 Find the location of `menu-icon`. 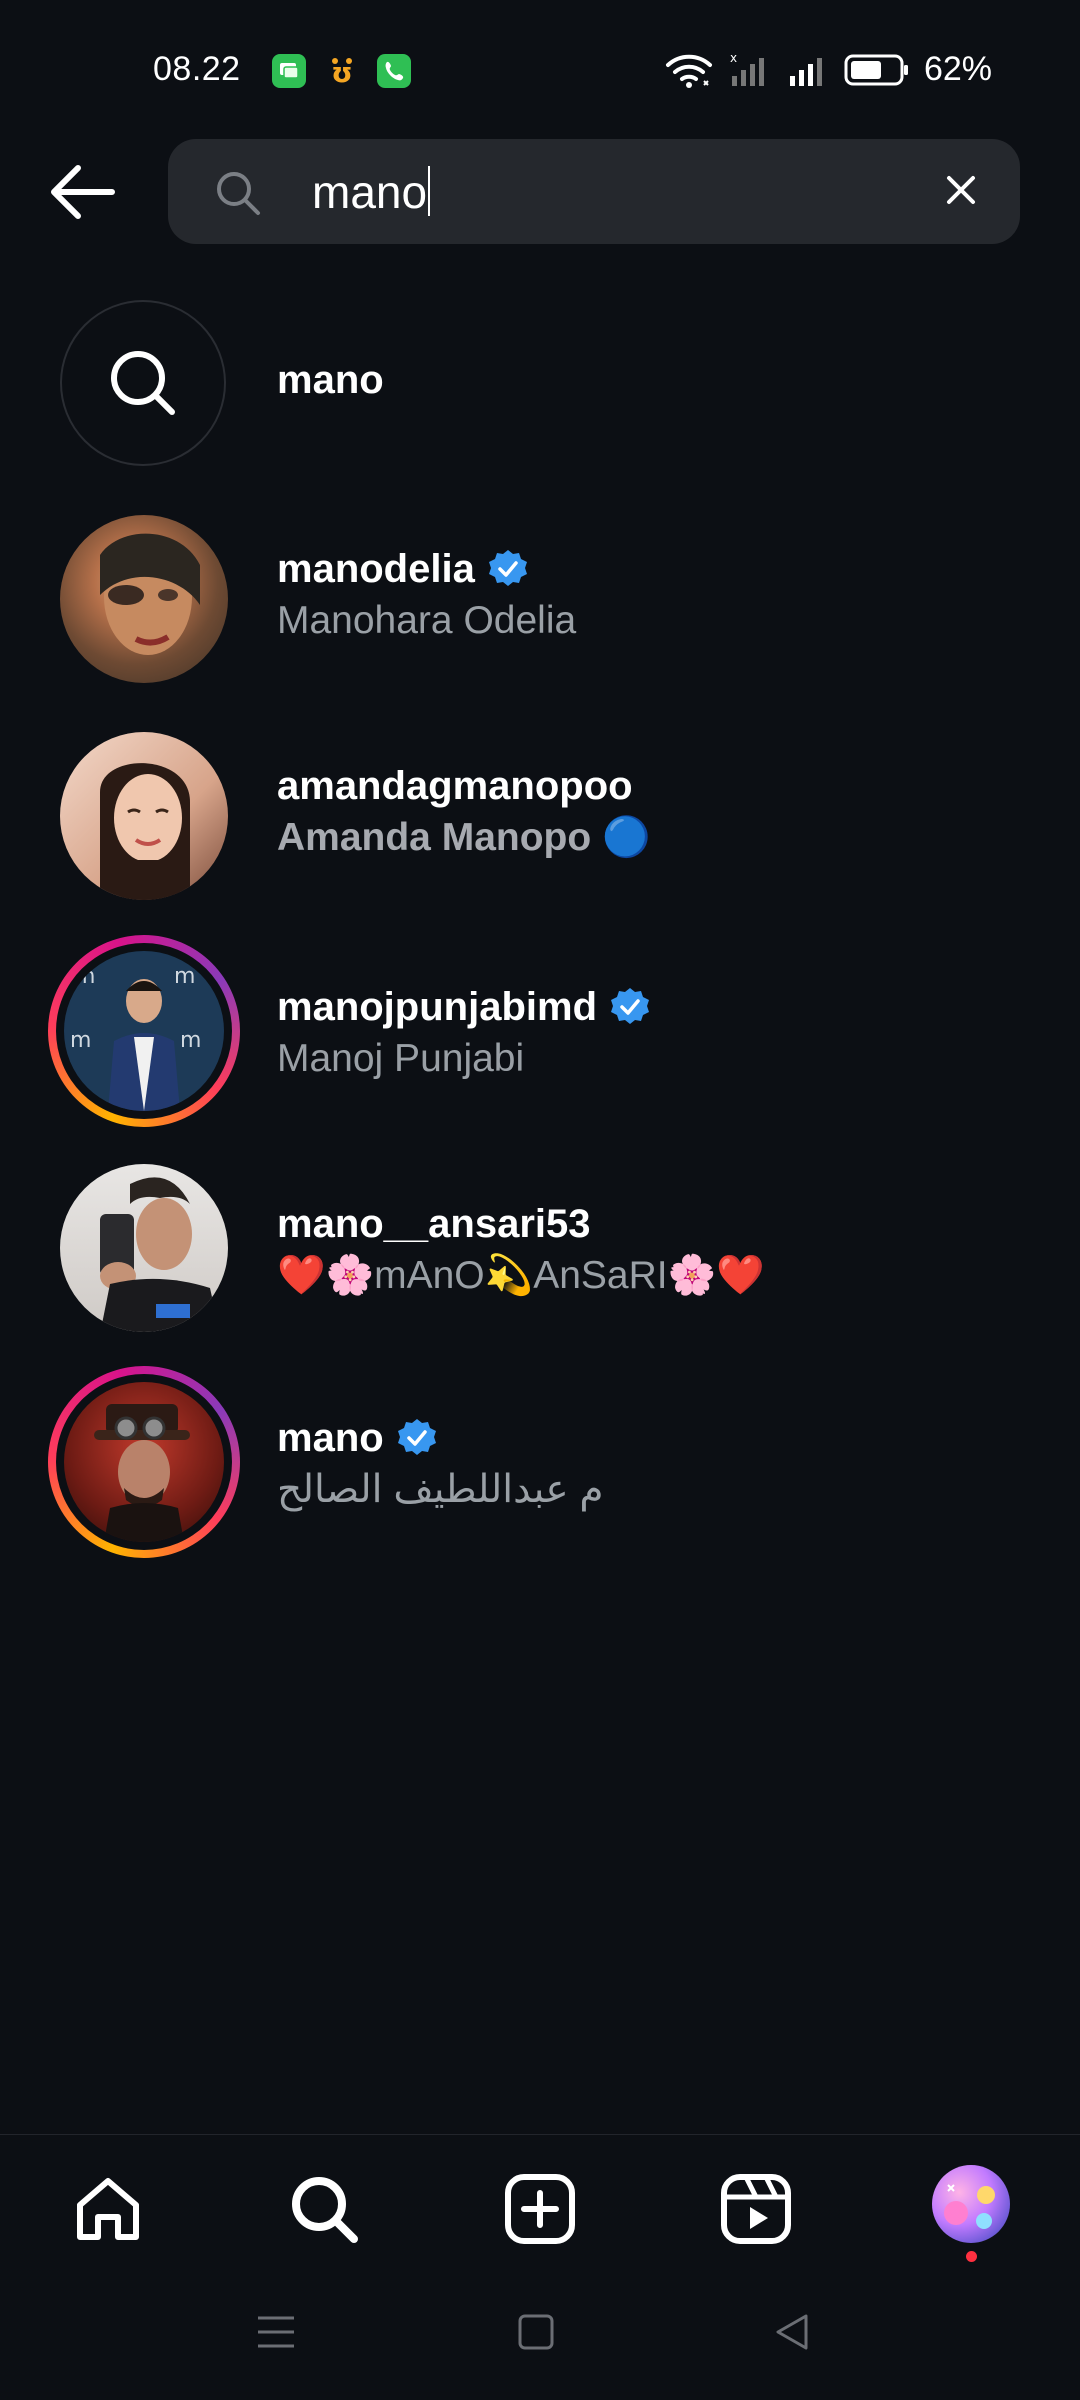

menu-icon is located at coordinates (276, 2332).